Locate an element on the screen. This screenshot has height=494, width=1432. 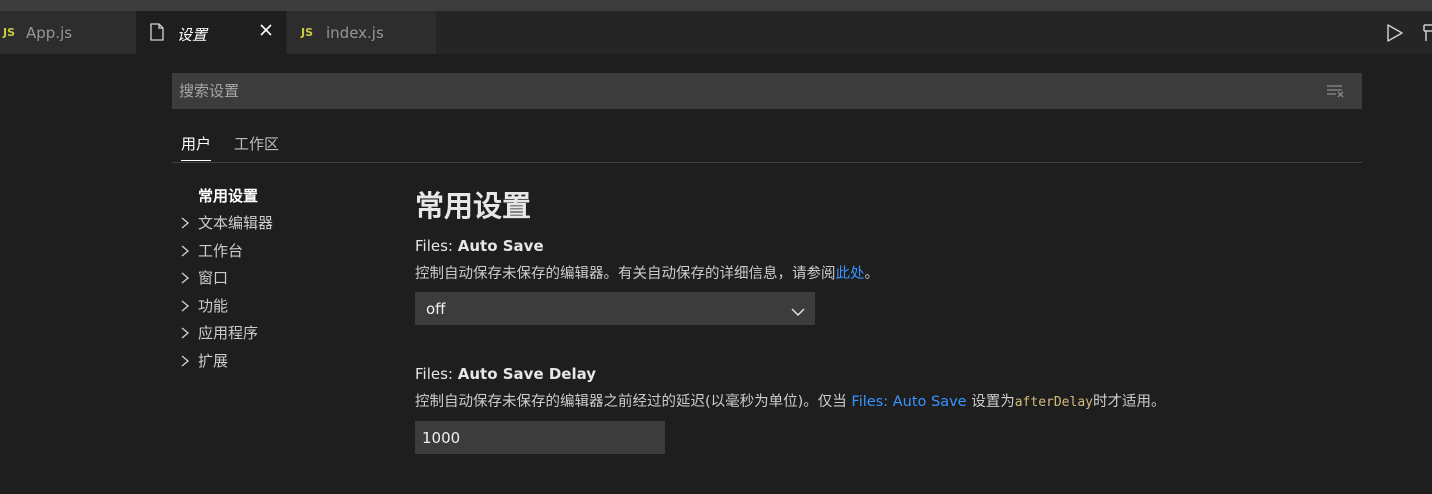
tab-user: 用户 is located at coordinates (196, 147).